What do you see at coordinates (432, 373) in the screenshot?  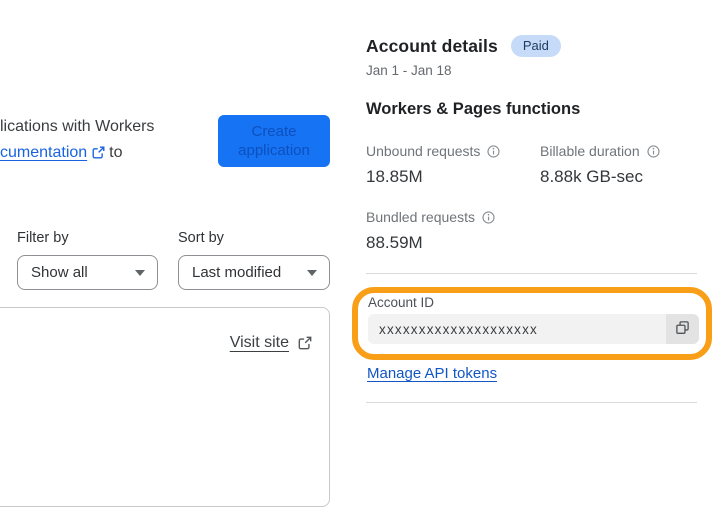 I see `manage-api-tokens-link: Manage API tokens` at bounding box center [432, 373].